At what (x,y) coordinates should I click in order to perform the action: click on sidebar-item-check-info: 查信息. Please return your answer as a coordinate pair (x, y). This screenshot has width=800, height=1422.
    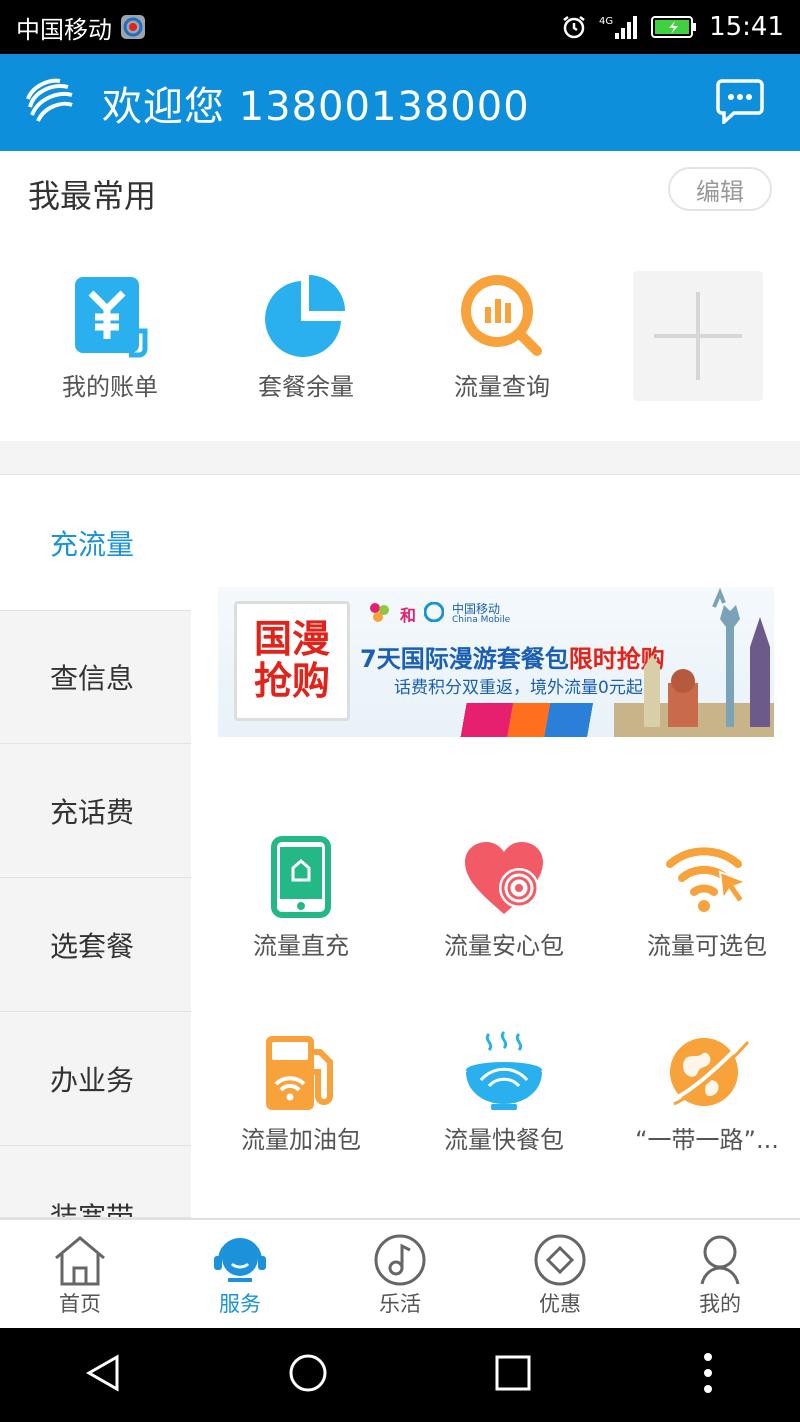
    Looking at the image, I should click on (95, 677).